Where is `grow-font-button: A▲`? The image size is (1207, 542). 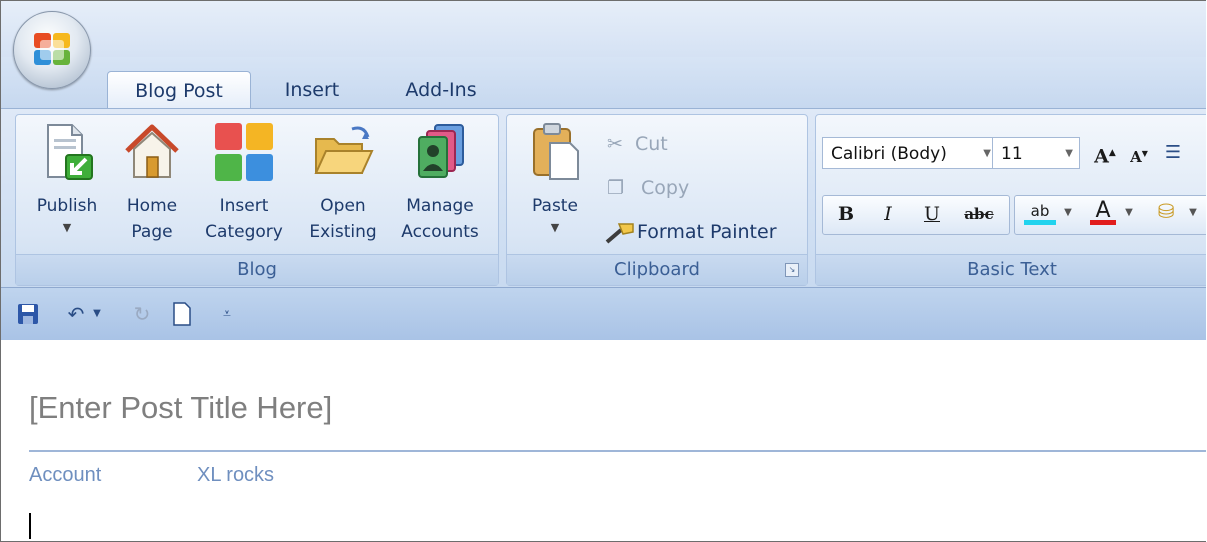
grow-font-button: A▲ is located at coordinates (1105, 153).